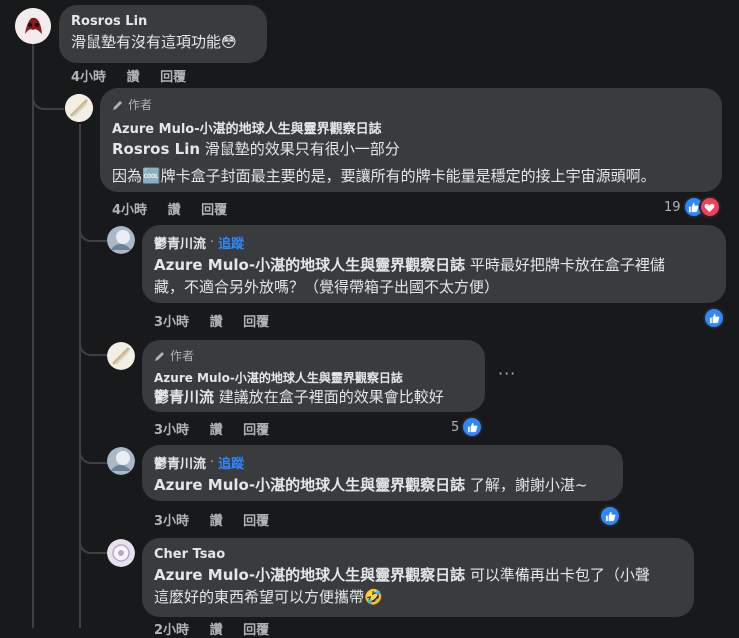 Image resolution: width=739 pixels, height=638 pixels. What do you see at coordinates (709, 207) in the screenshot?
I see `love-icon` at bounding box center [709, 207].